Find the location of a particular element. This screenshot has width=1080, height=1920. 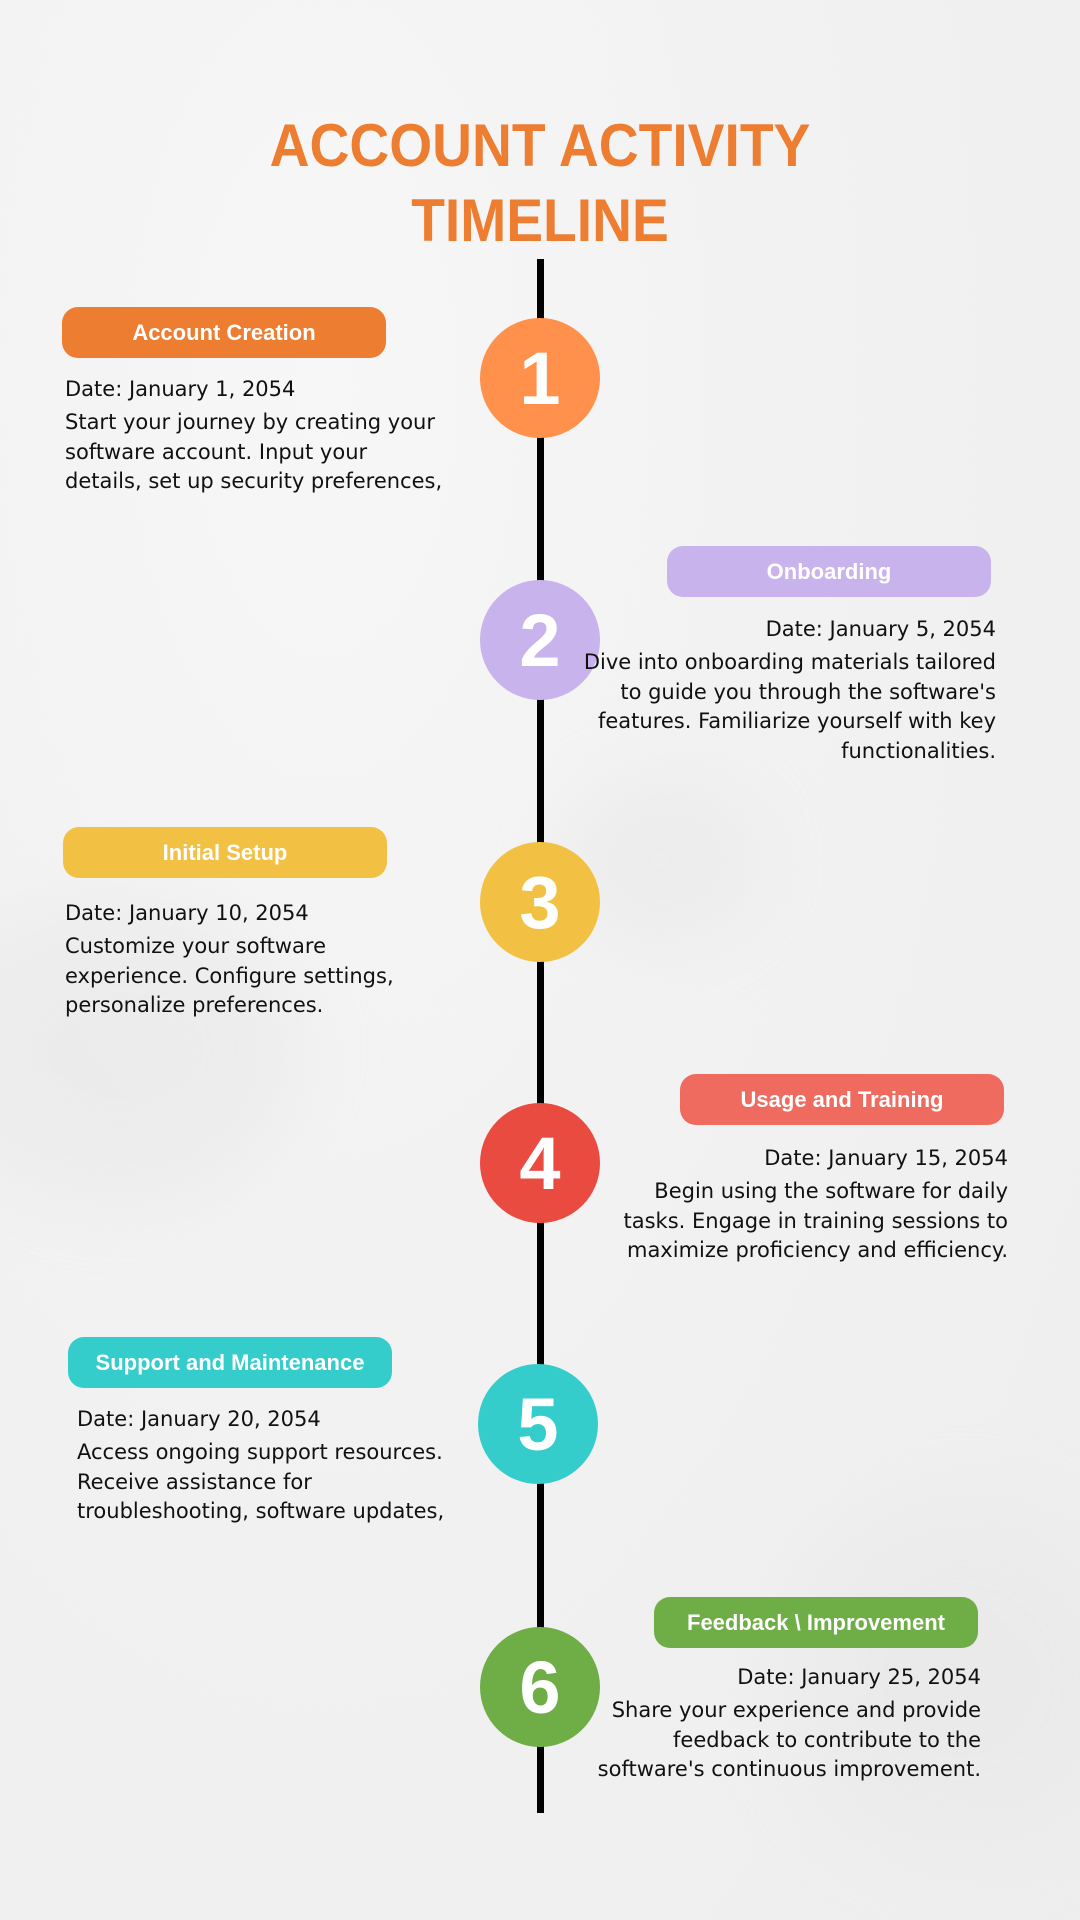

event-number-badge: 1 is located at coordinates (540, 378).